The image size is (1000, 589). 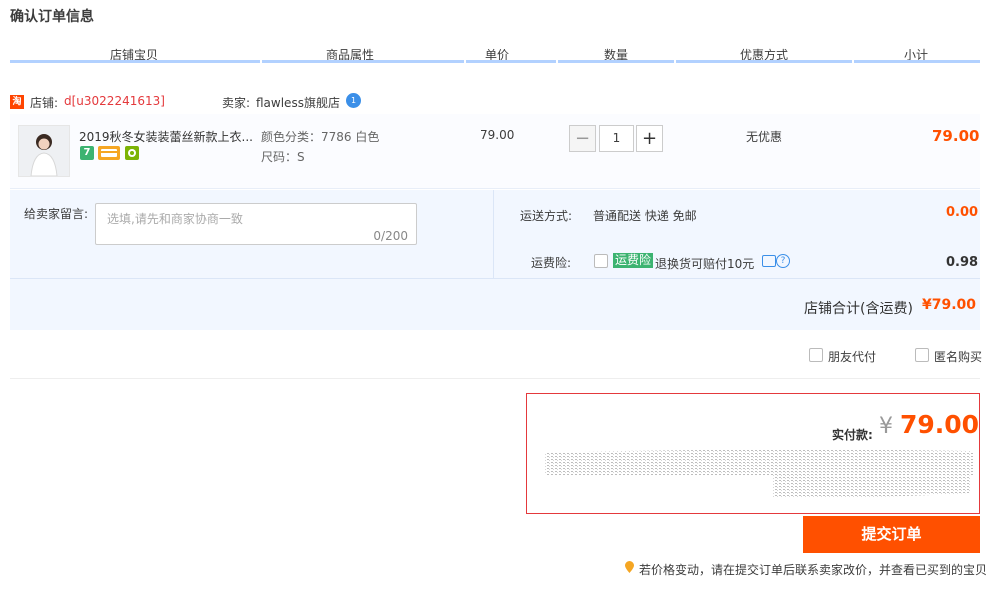 I want to click on payment-currency: ¥, so click(x=886, y=426).